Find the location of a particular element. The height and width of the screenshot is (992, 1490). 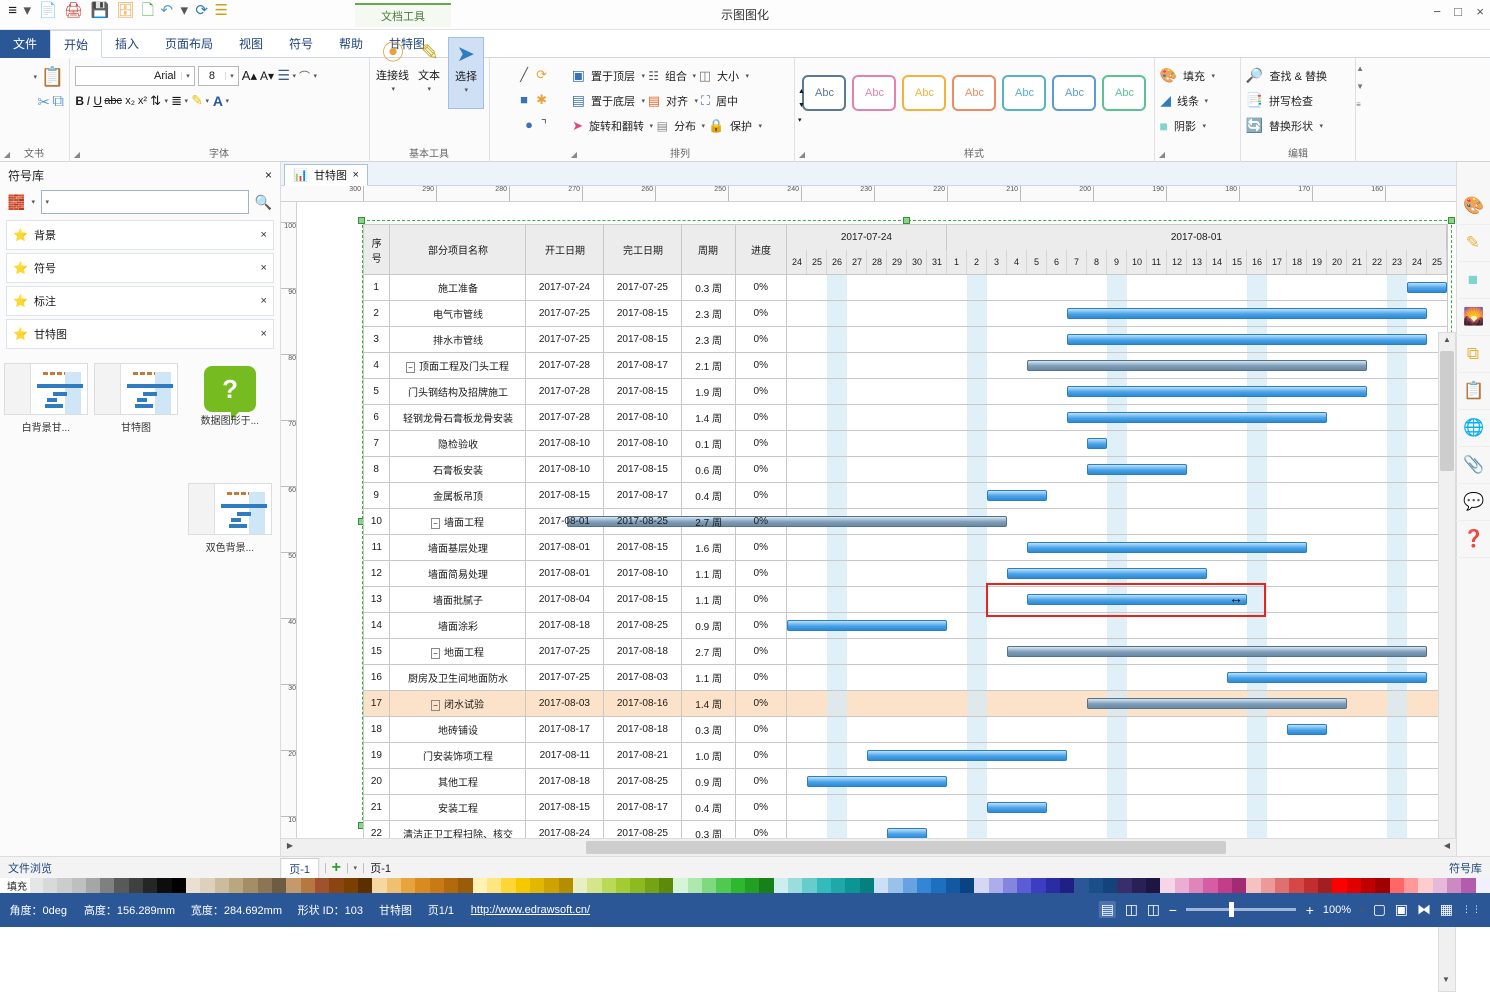

cell-end-date: 2017-08-21 is located at coordinates (642, 755).